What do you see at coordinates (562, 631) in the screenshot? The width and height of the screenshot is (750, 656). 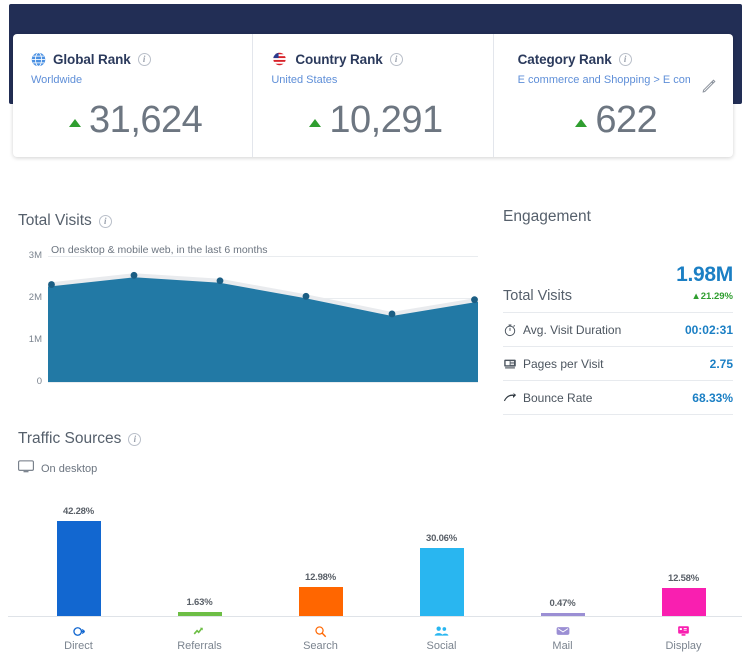 I see `mail-icon` at bounding box center [562, 631].